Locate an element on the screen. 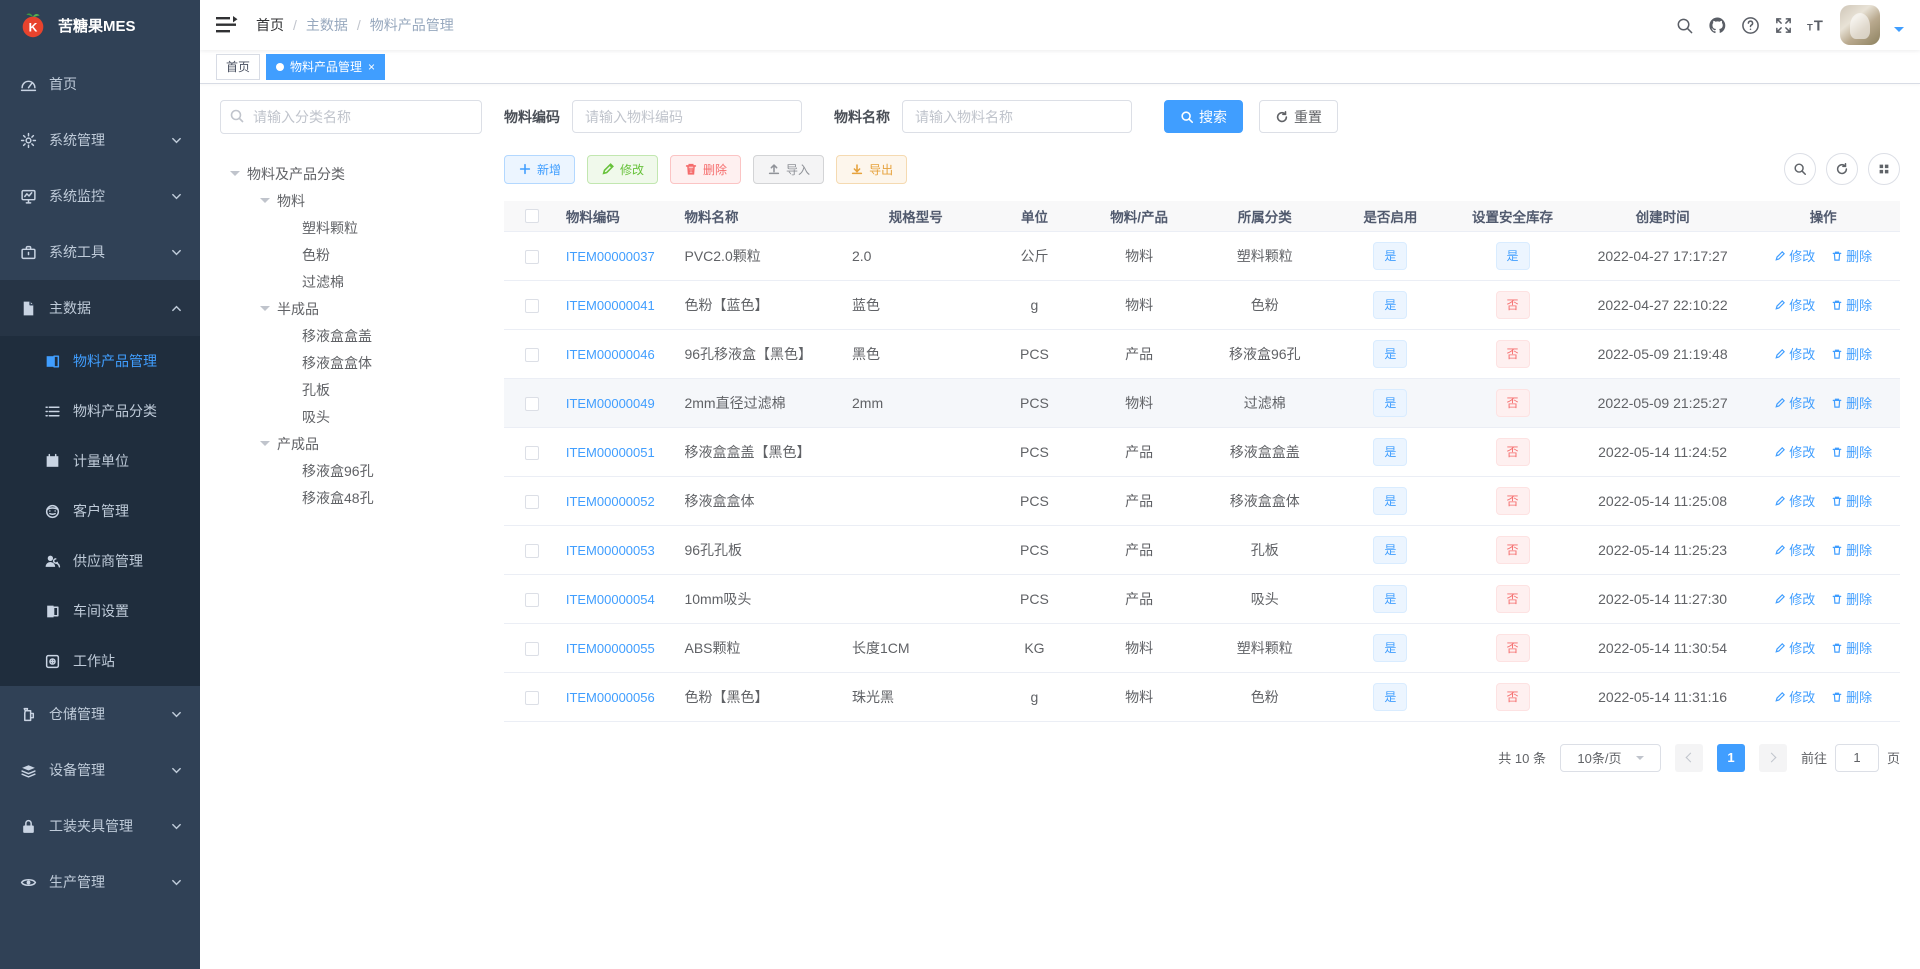 This screenshot has height=969, width=1920. edit-button: 修改 is located at coordinates (623, 169).